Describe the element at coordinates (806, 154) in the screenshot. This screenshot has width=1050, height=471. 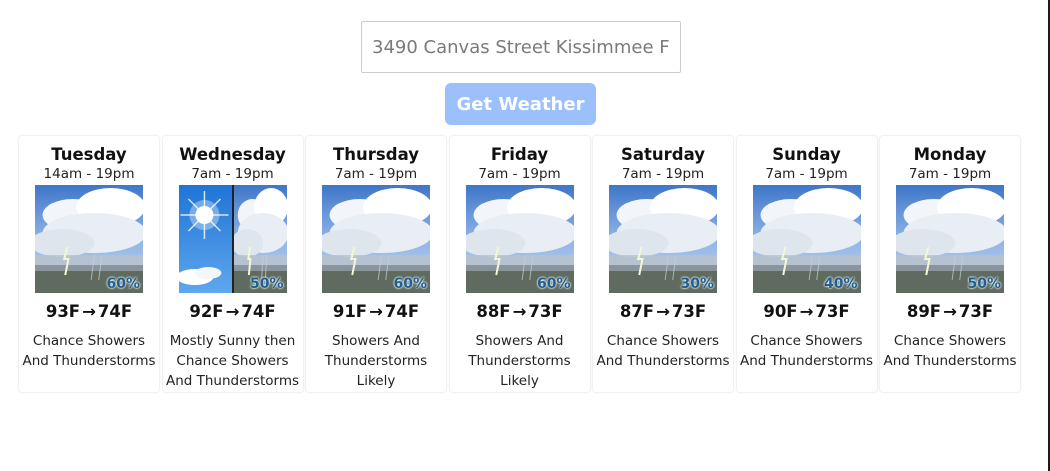
I see `day-name: Sunday` at that location.